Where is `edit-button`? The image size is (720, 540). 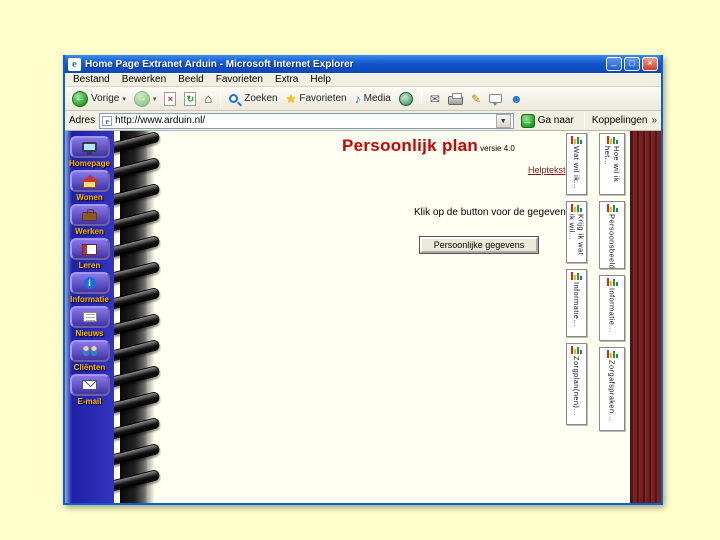
edit-button is located at coordinates (476, 99).